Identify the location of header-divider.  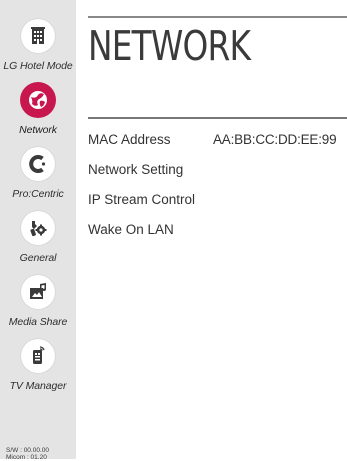
(217, 17).